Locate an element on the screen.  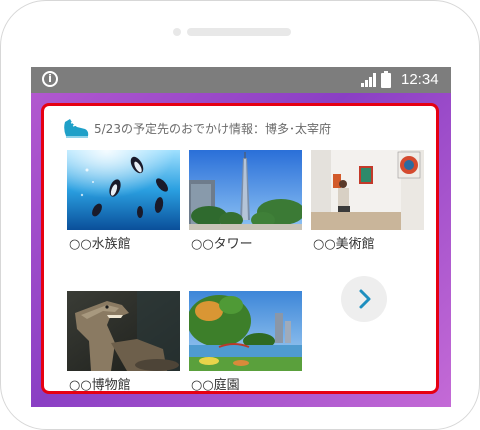
spot-label-garden: ○○庭園 is located at coordinates (215, 385).